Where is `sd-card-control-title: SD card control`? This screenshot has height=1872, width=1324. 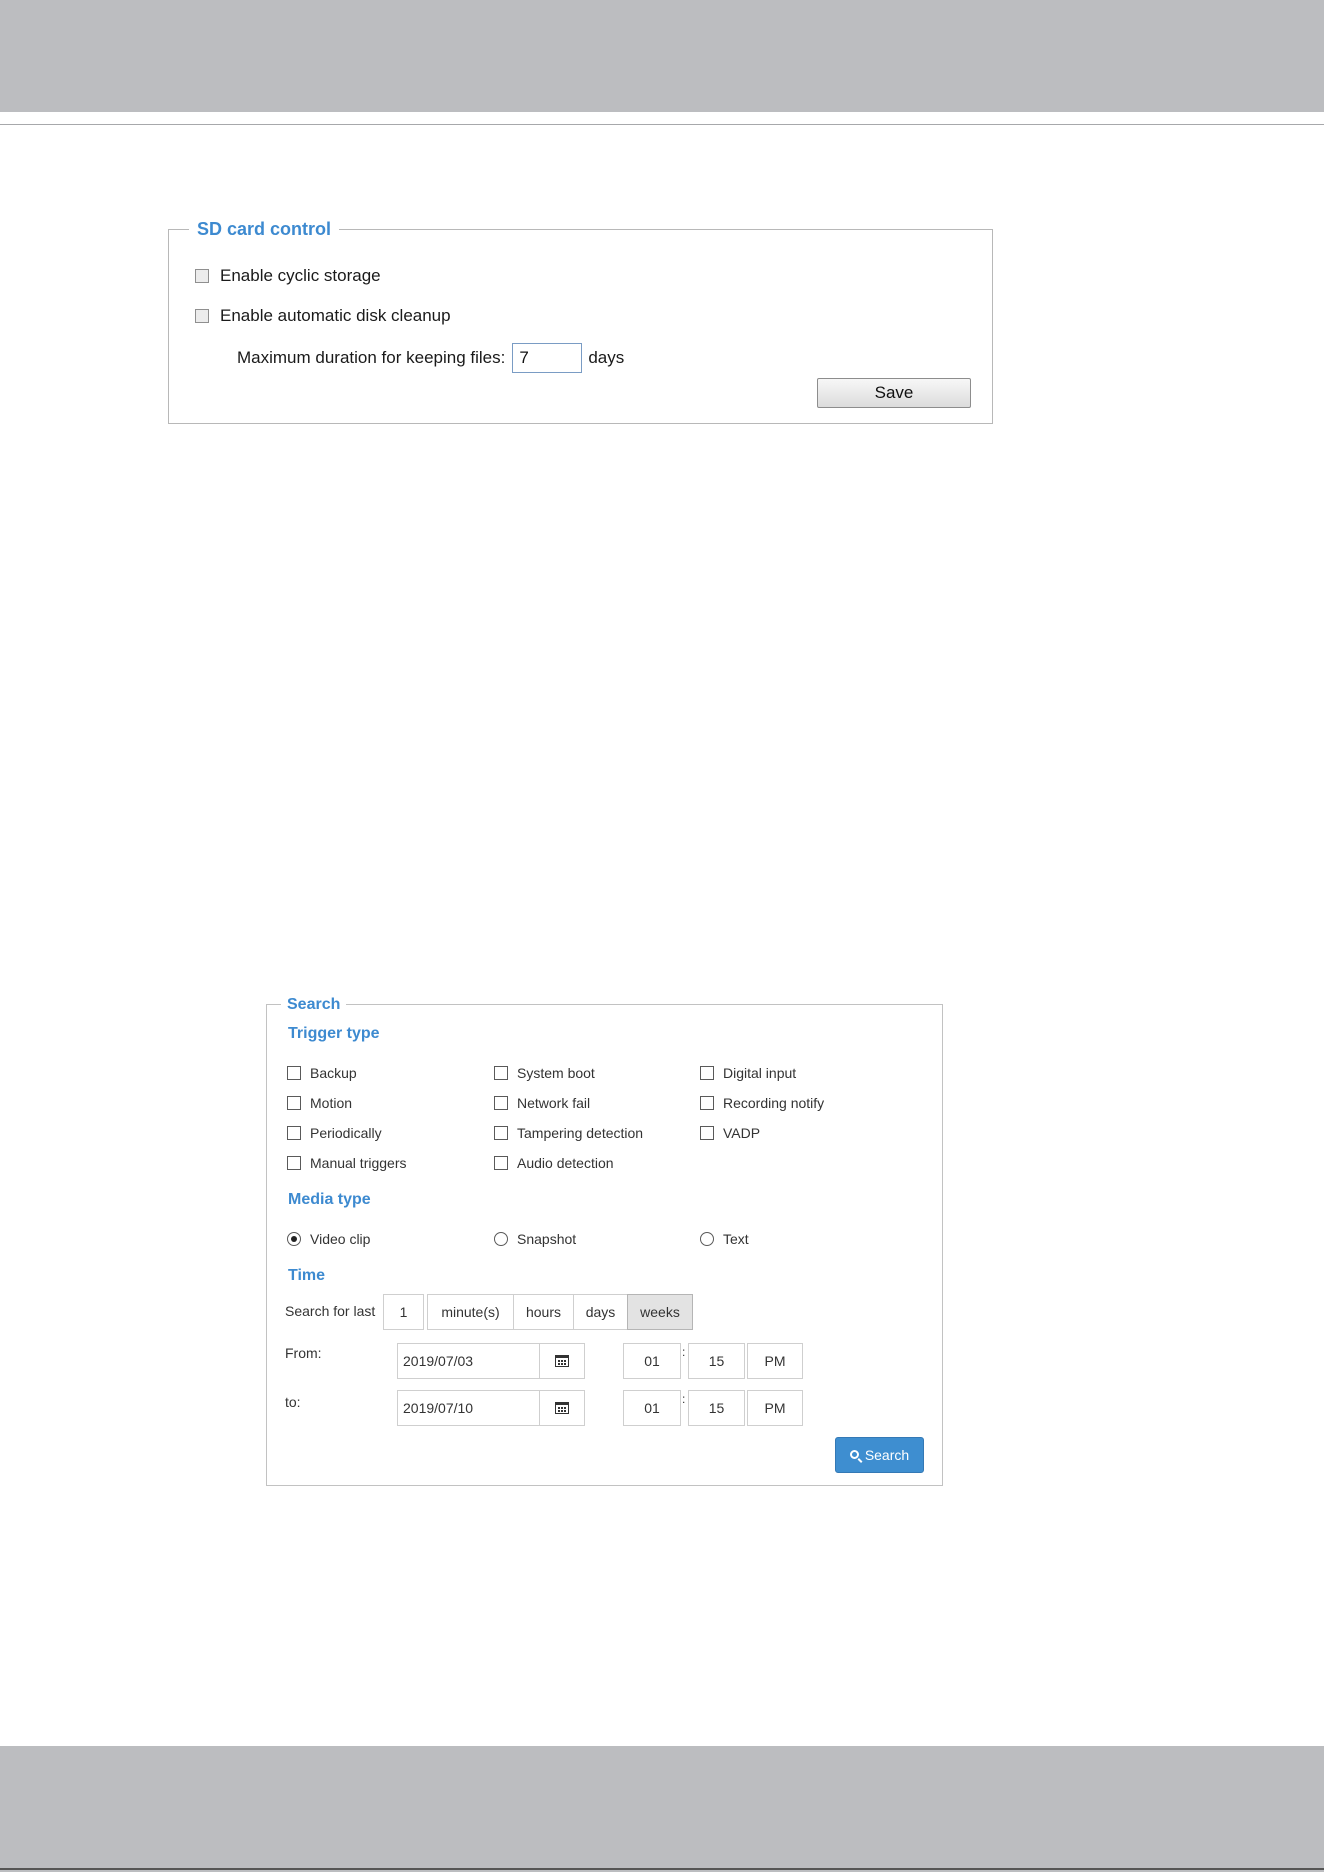 sd-card-control-title: SD card control is located at coordinates (264, 229).